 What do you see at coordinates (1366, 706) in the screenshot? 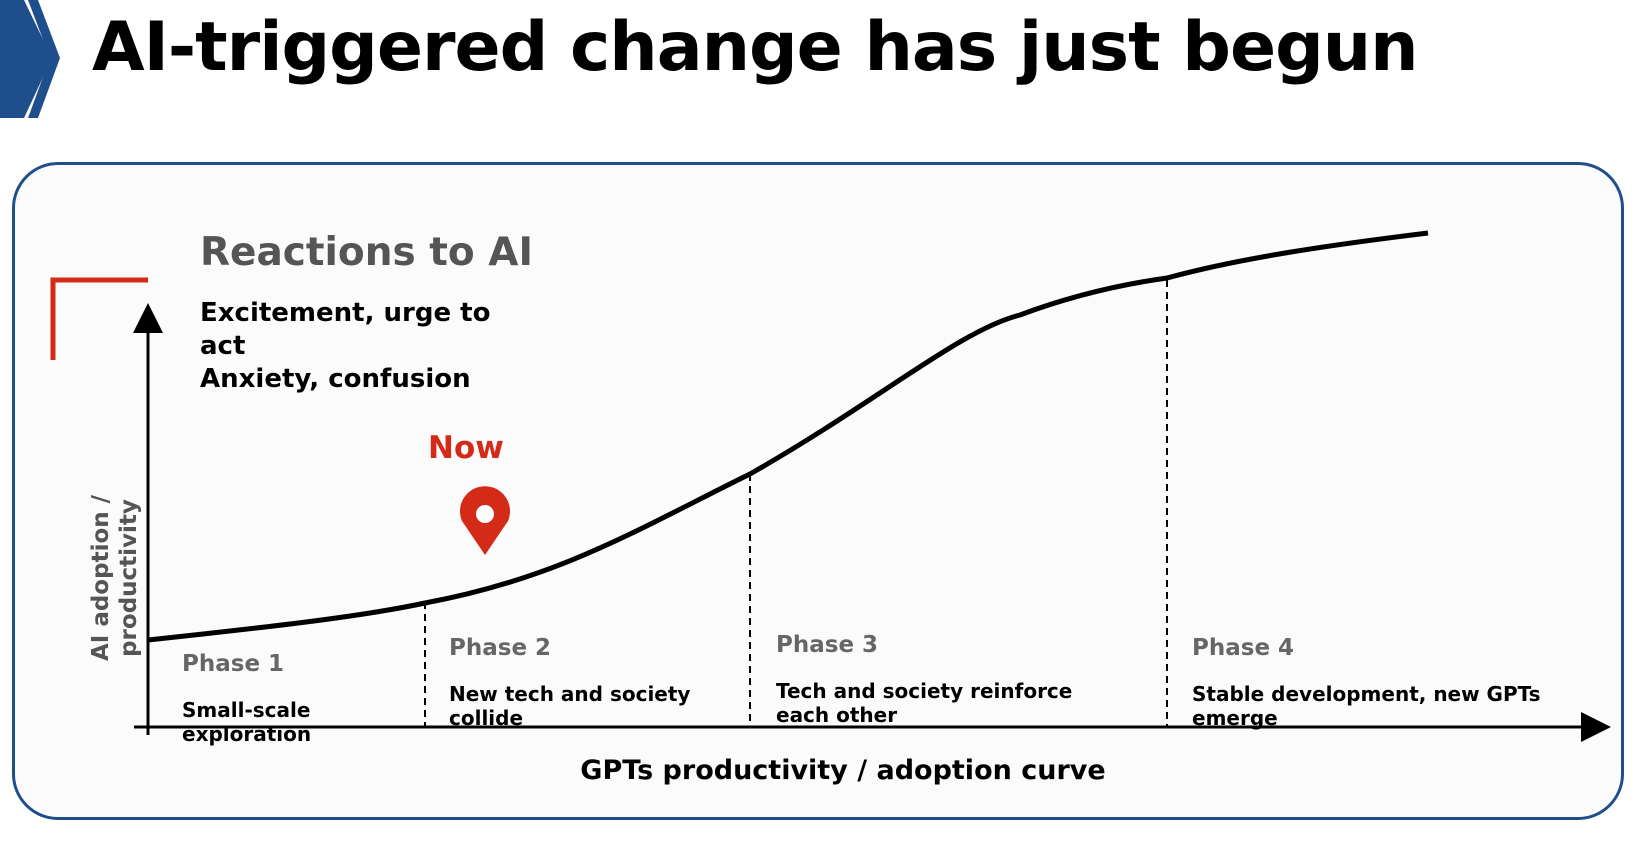
I see `phase-4-description: Stable development, new GPTs emerge` at bounding box center [1366, 706].